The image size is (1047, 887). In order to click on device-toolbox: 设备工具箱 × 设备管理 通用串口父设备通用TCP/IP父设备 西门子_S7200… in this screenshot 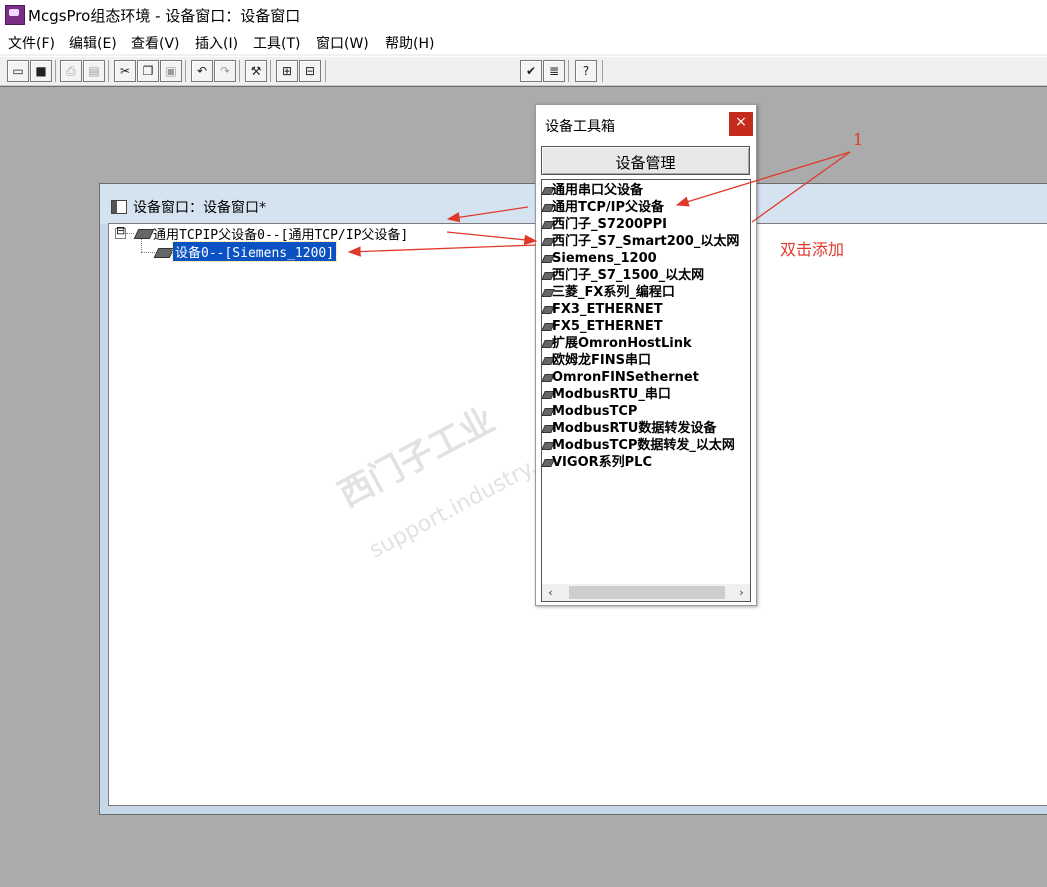, I will do `click(646, 355)`.